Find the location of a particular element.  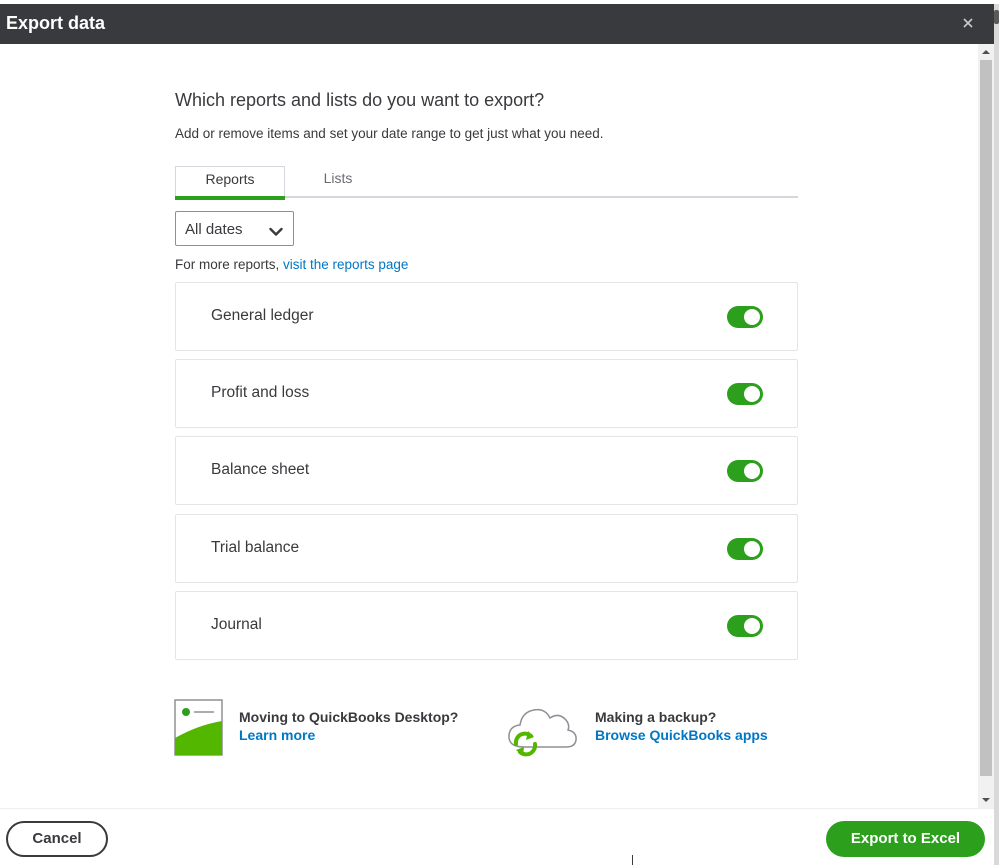

close-icon is located at coordinates (968, 23).